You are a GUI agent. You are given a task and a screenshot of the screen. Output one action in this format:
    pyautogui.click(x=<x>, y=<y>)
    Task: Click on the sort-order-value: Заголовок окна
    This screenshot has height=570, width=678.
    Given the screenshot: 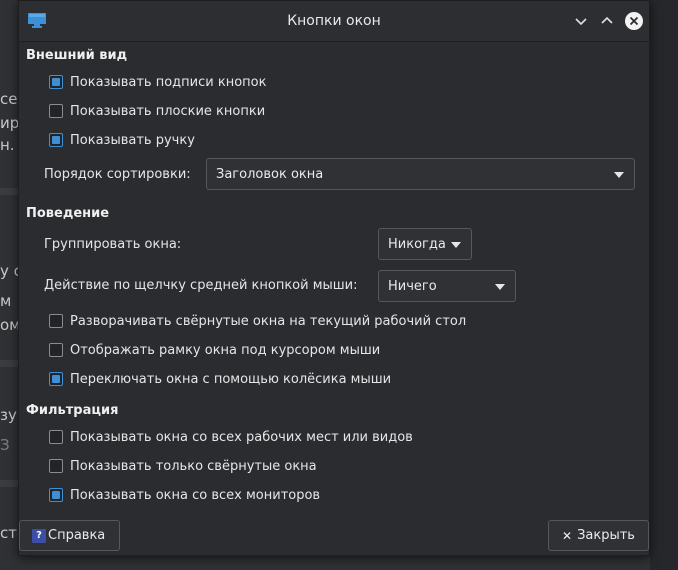 What is the action you would take?
    pyautogui.click(x=270, y=174)
    